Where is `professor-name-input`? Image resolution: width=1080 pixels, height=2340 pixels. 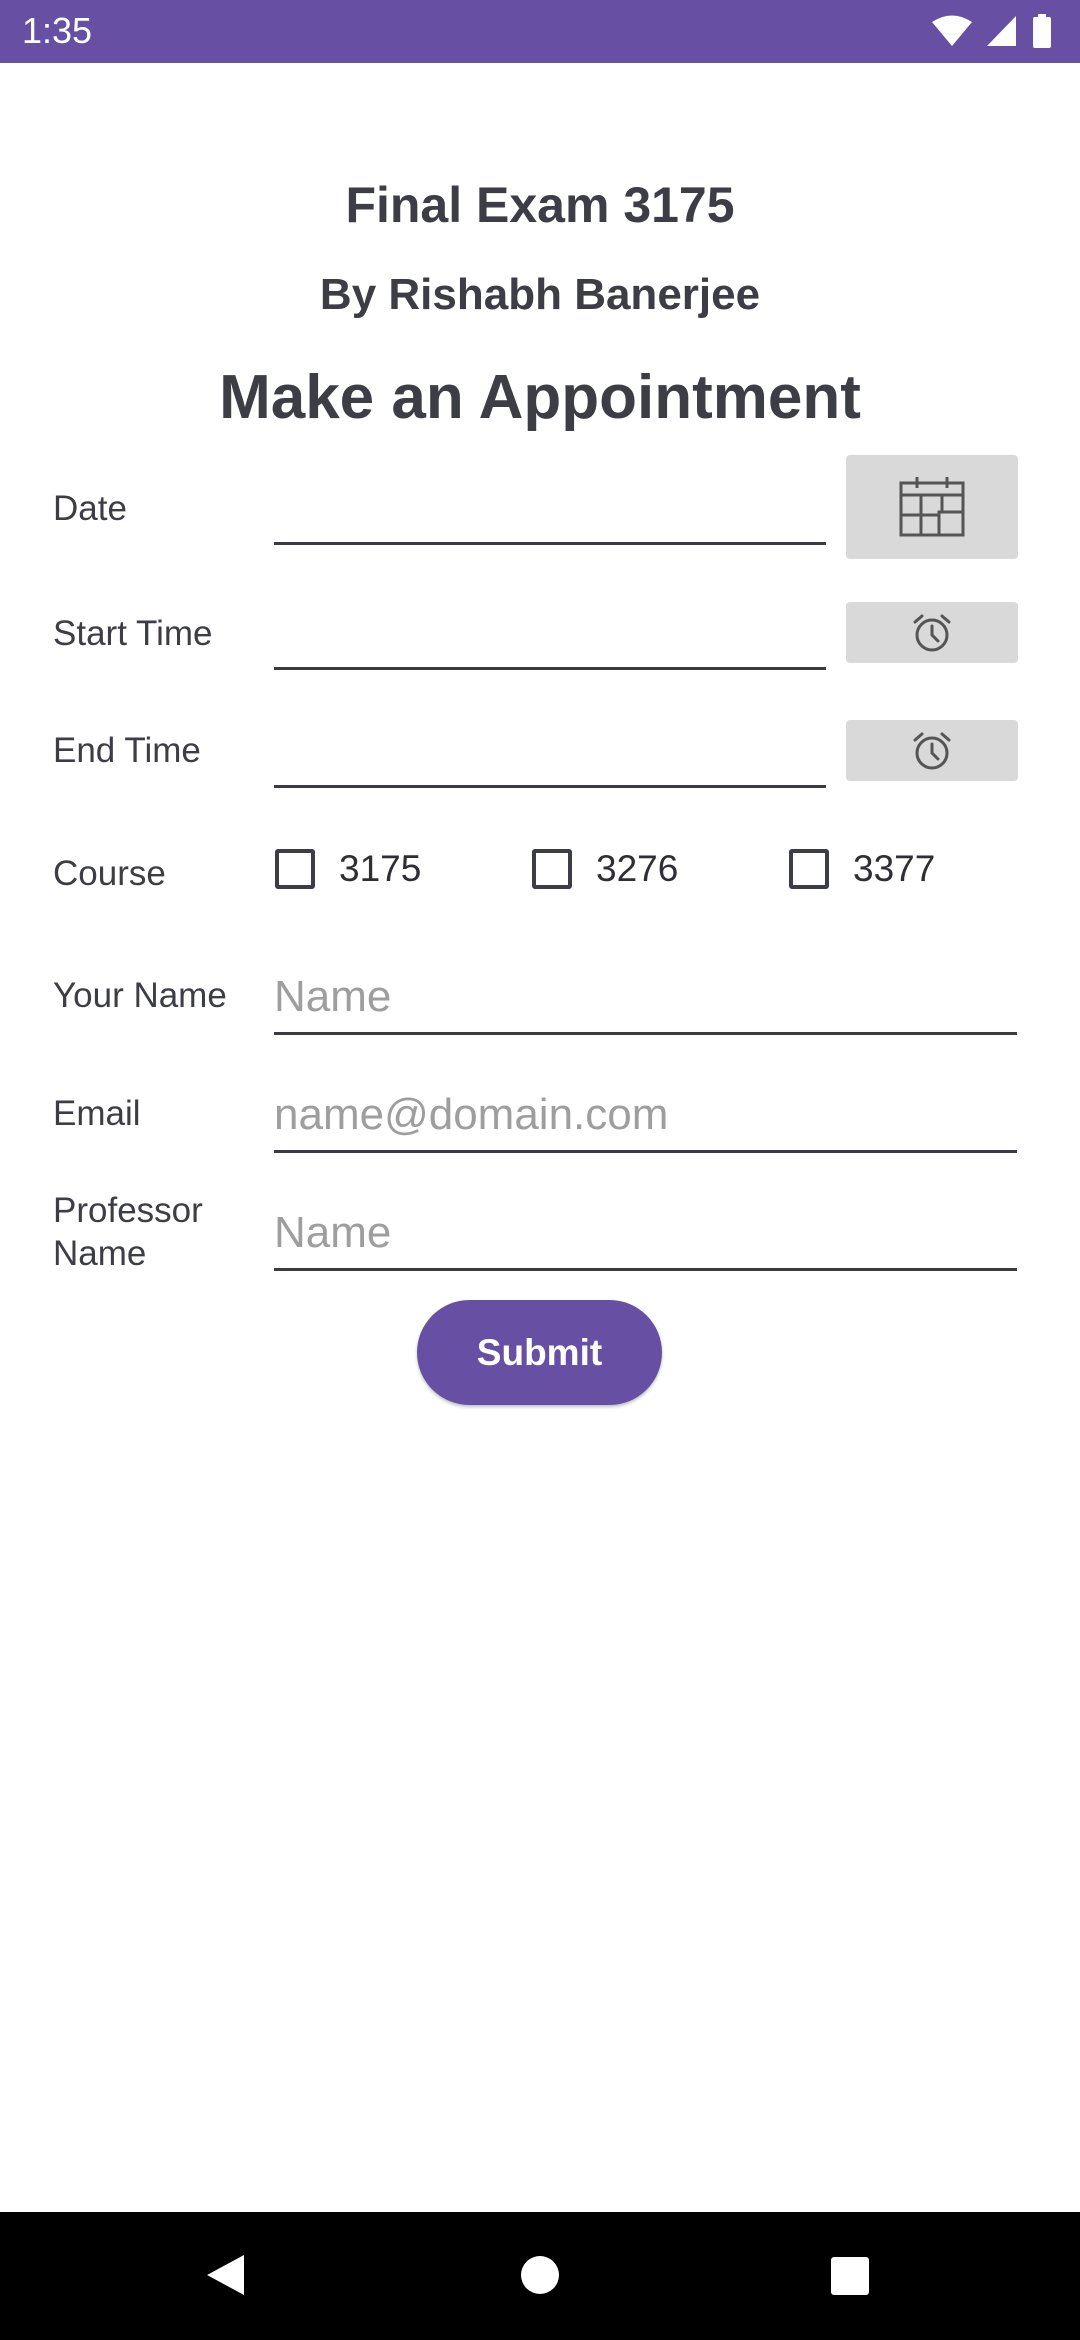
professor-name-input is located at coordinates (645, 1234).